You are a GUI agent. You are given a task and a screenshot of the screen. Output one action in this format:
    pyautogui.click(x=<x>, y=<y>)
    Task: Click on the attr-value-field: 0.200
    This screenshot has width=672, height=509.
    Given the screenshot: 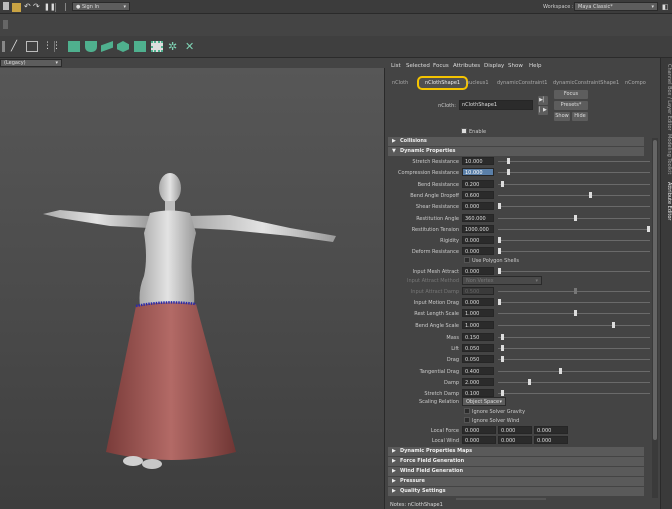 What is the action you would take?
    pyautogui.click(x=478, y=183)
    